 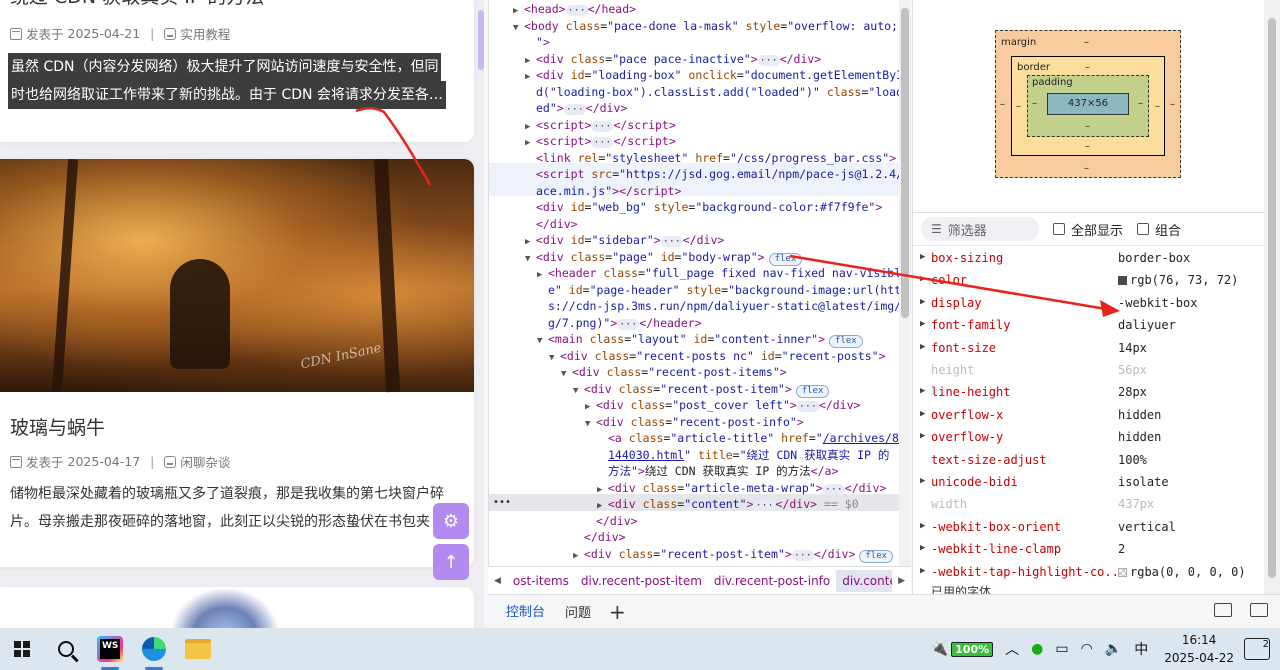 I want to click on breadcrumb-item: div.content, so click(x=864, y=580).